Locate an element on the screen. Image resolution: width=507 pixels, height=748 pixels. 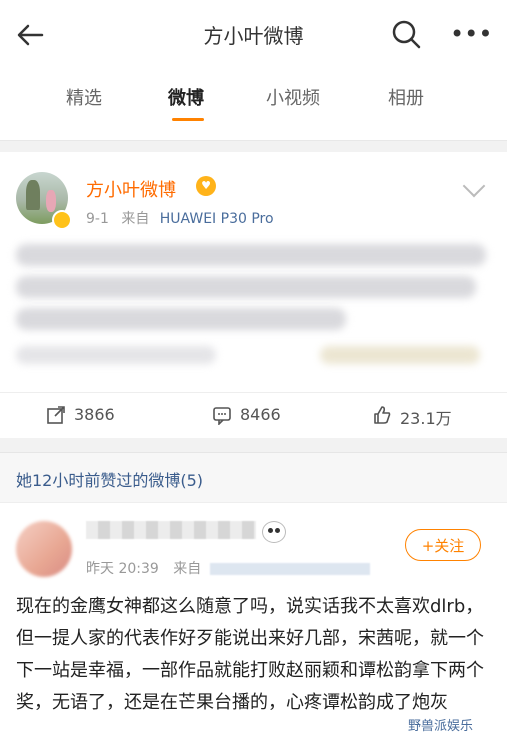
post-meta: 9-1 来自 HUAWEI P30 Pro is located at coordinates (180, 218).